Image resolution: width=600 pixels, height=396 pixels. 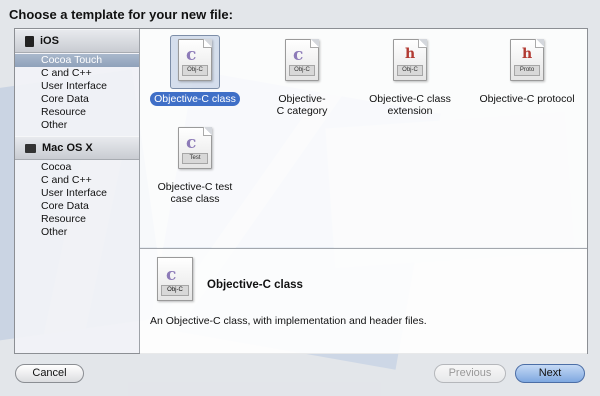 I want to click on next-button: Next, so click(x=550, y=373).